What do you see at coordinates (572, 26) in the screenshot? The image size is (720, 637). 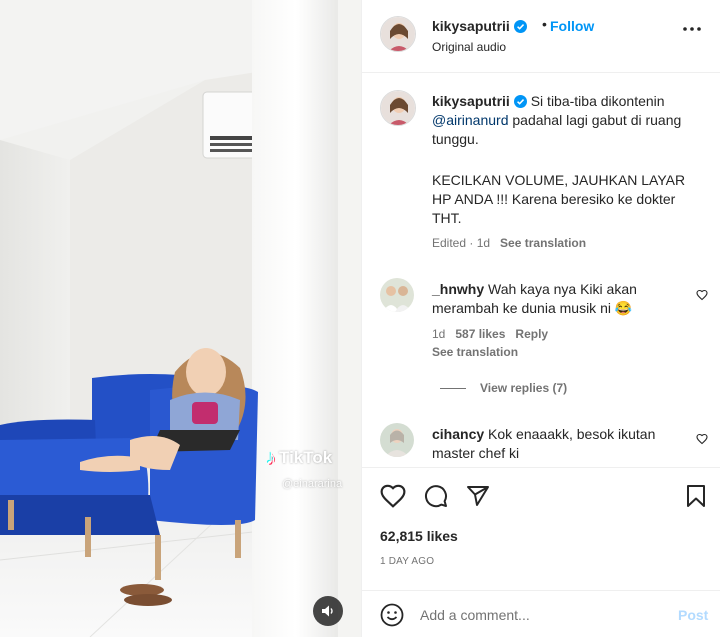 I see `follow-button: Follow` at bounding box center [572, 26].